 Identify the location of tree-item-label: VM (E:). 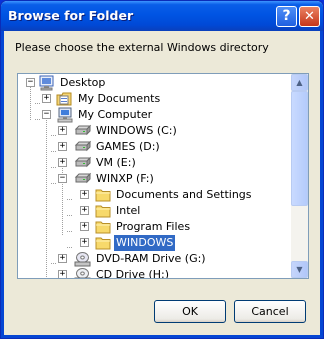
(116, 162).